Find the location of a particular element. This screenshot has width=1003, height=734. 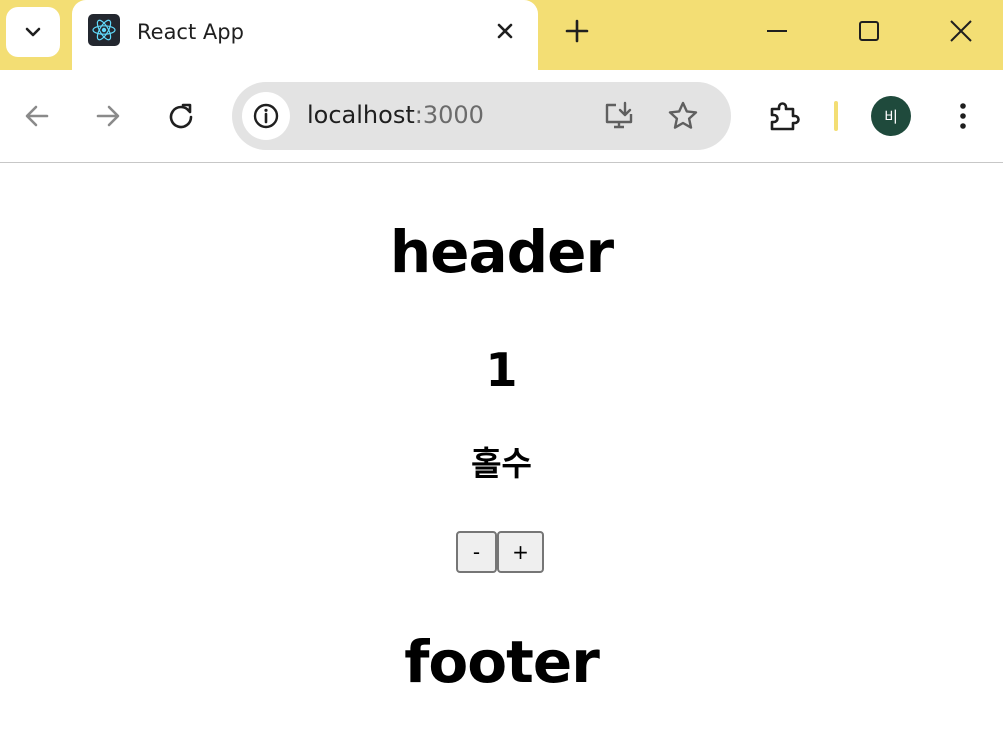

star-icon is located at coordinates (683, 115).